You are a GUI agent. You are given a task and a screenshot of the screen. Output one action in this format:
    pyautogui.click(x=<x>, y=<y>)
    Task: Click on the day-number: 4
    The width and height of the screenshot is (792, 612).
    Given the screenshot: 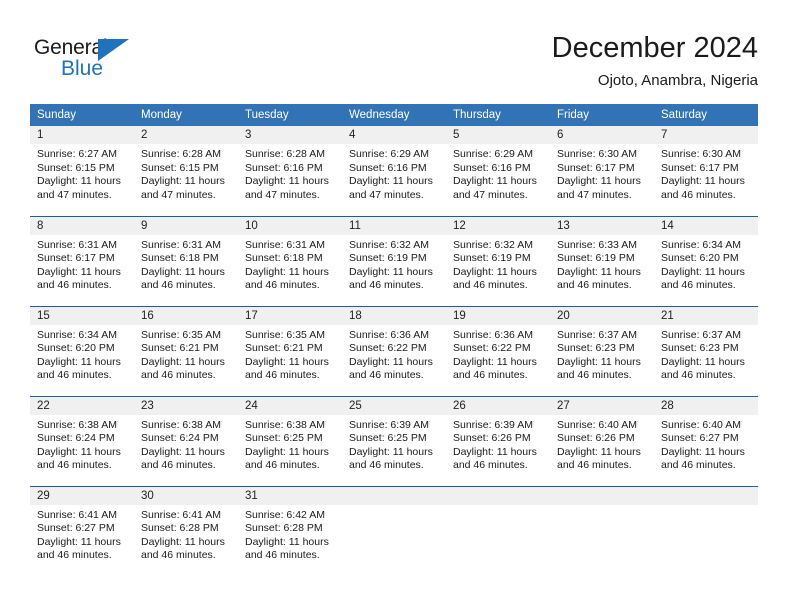 What is the action you would take?
    pyautogui.click(x=394, y=135)
    